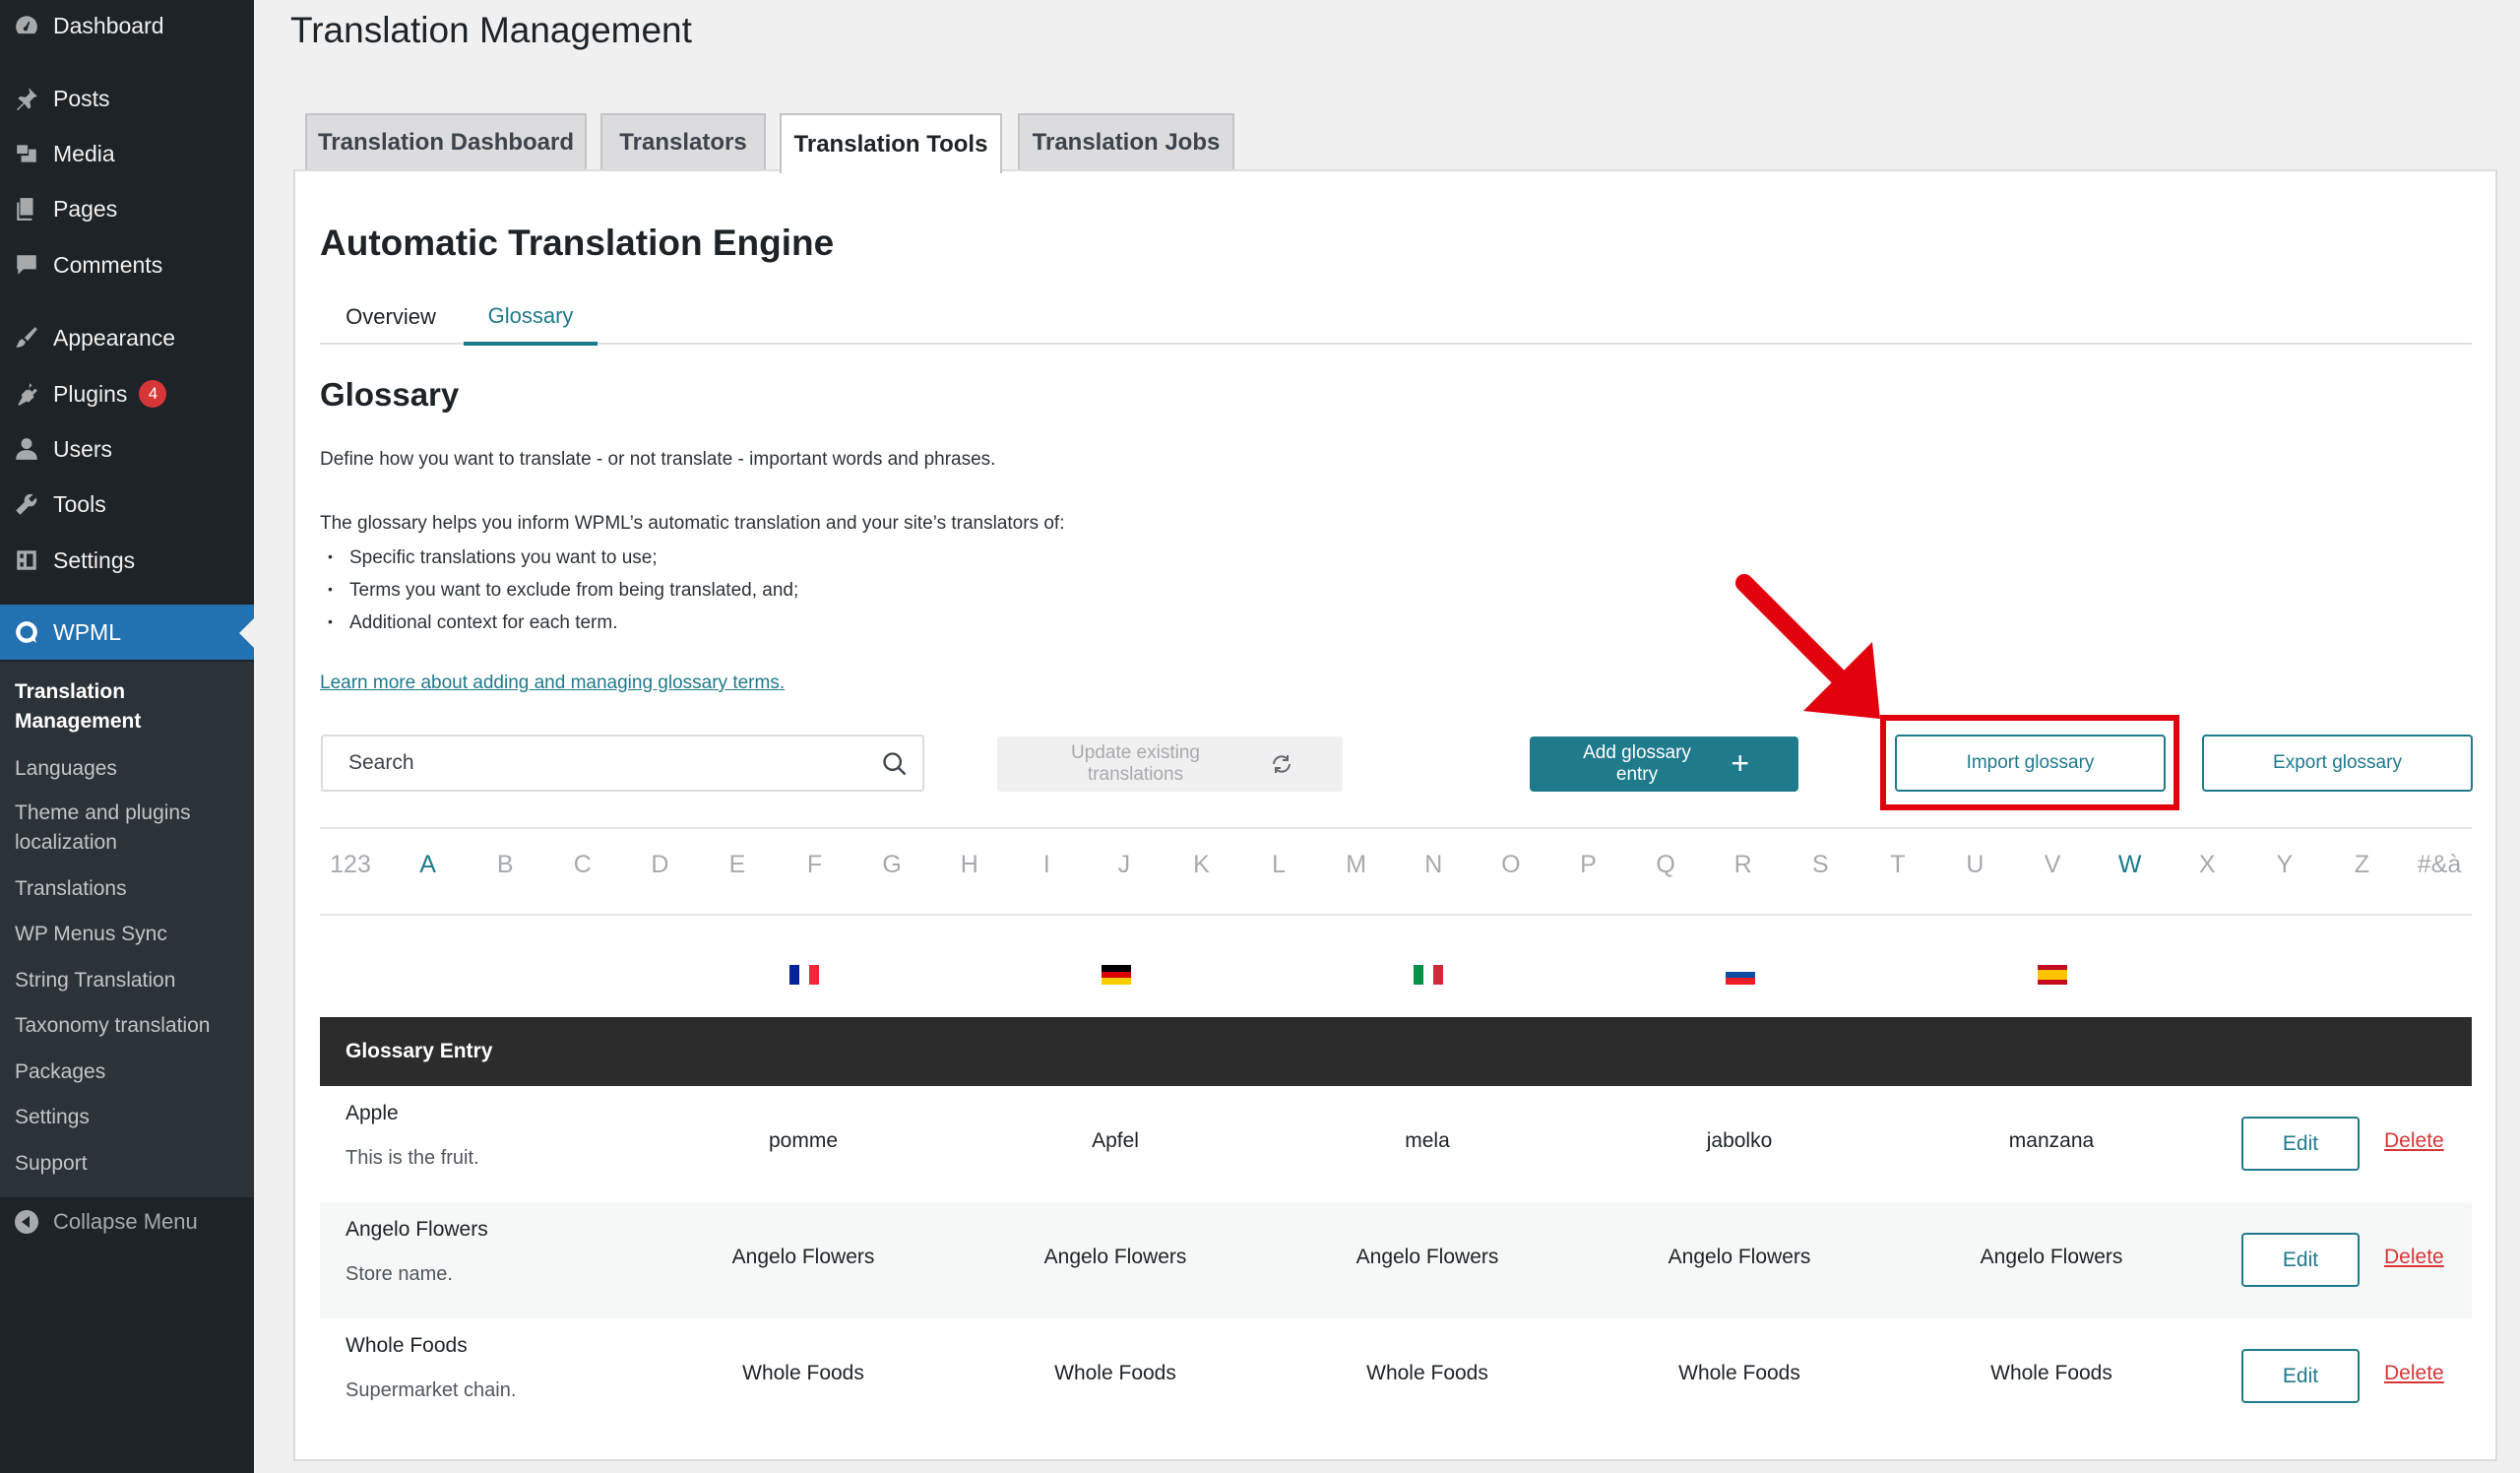 This screenshot has width=2520, height=1473. What do you see at coordinates (583, 865) in the screenshot?
I see `alphabet-letter-c: C` at bounding box center [583, 865].